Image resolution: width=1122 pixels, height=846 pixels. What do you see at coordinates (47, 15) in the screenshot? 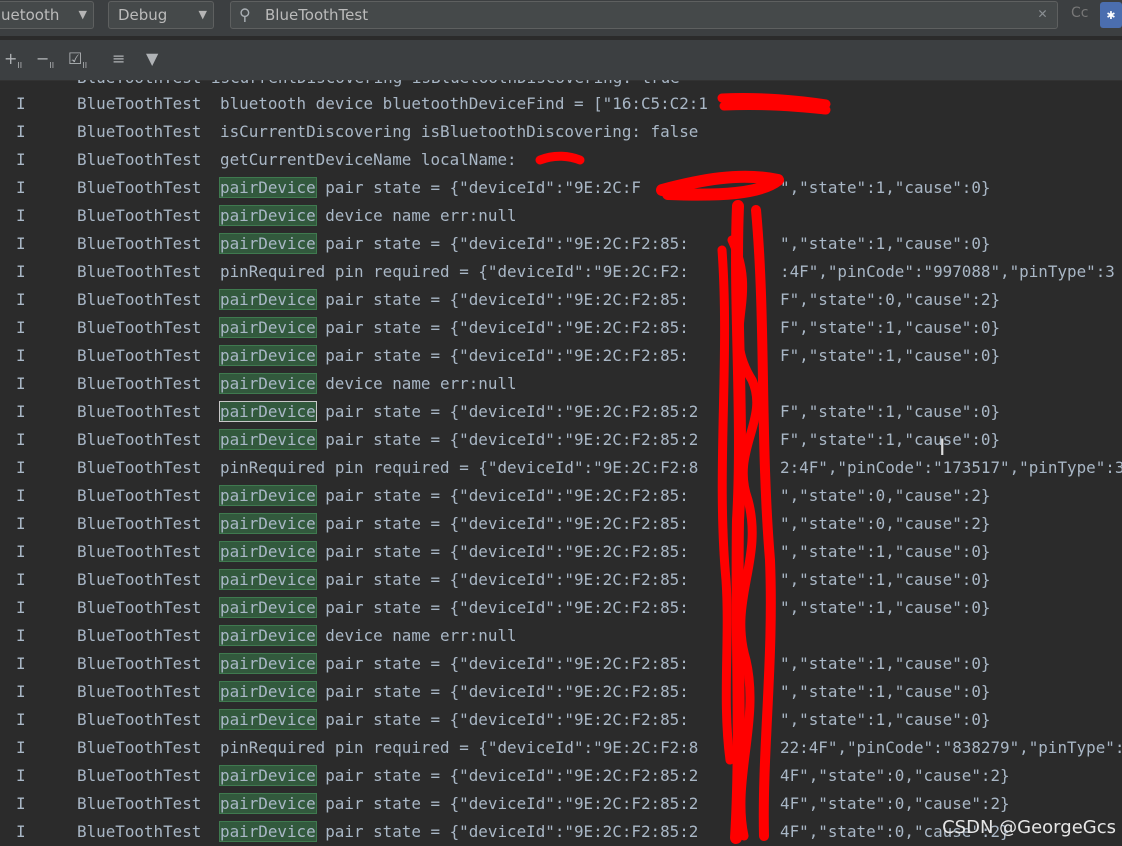
I see `process-dropdown: uetooth ▼` at bounding box center [47, 15].